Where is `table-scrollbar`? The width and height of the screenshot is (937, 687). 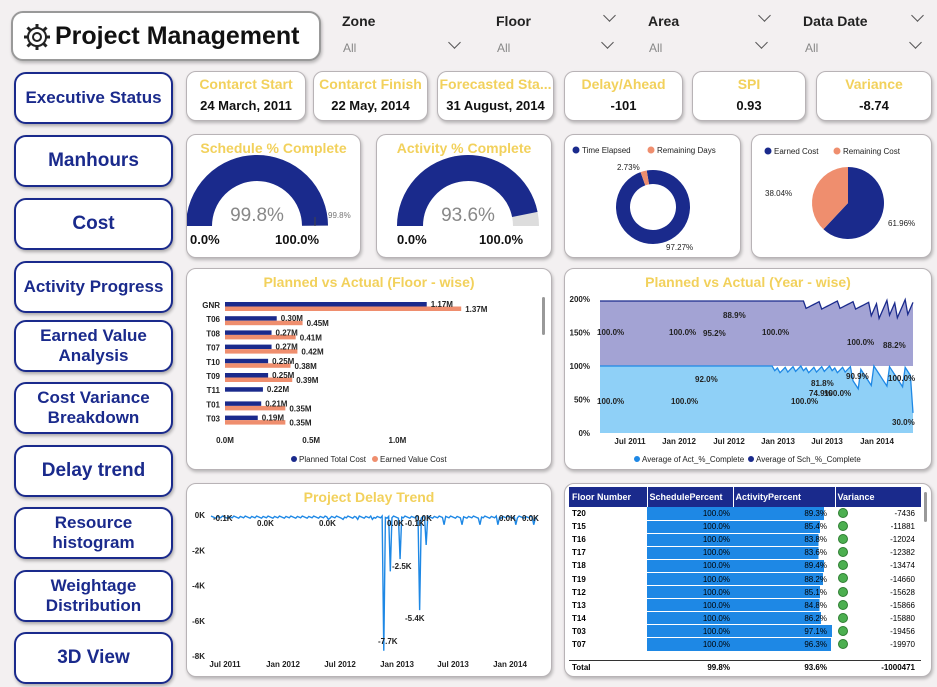 table-scrollbar is located at coordinates (925, 507).